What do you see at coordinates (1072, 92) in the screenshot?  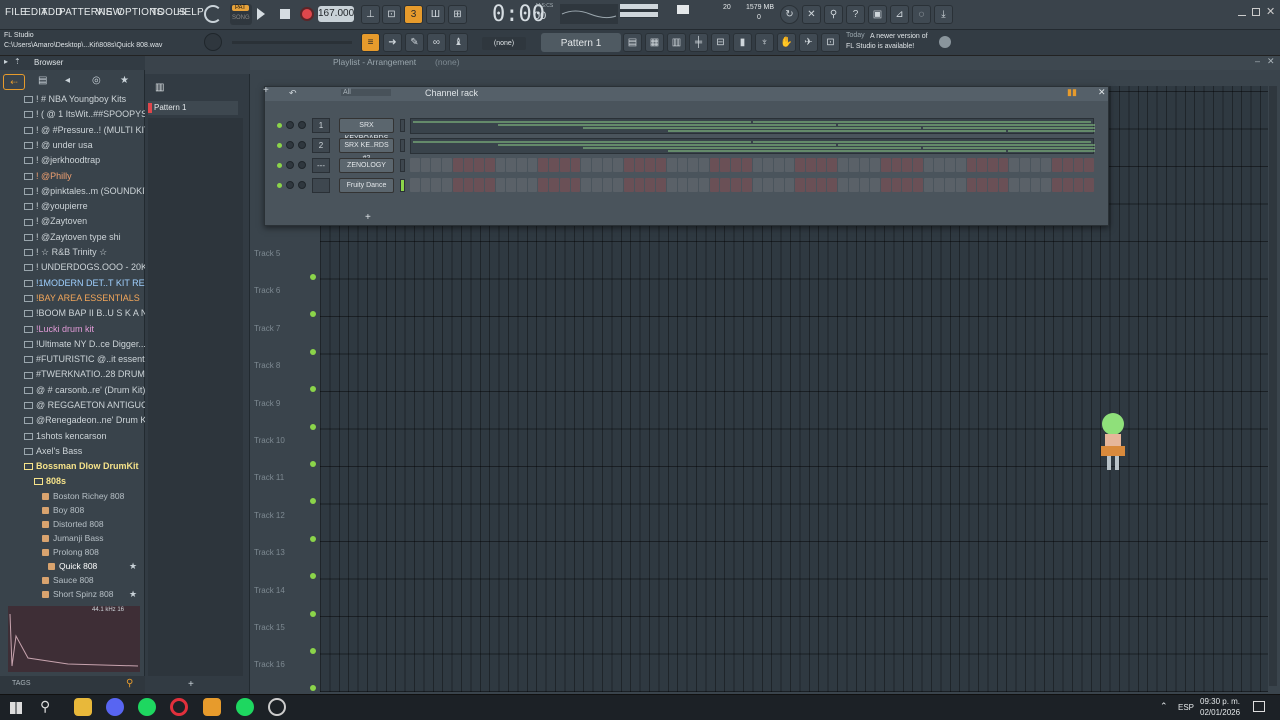 I see `channel-rack-bars-icon: ▮▮` at bounding box center [1072, 92].